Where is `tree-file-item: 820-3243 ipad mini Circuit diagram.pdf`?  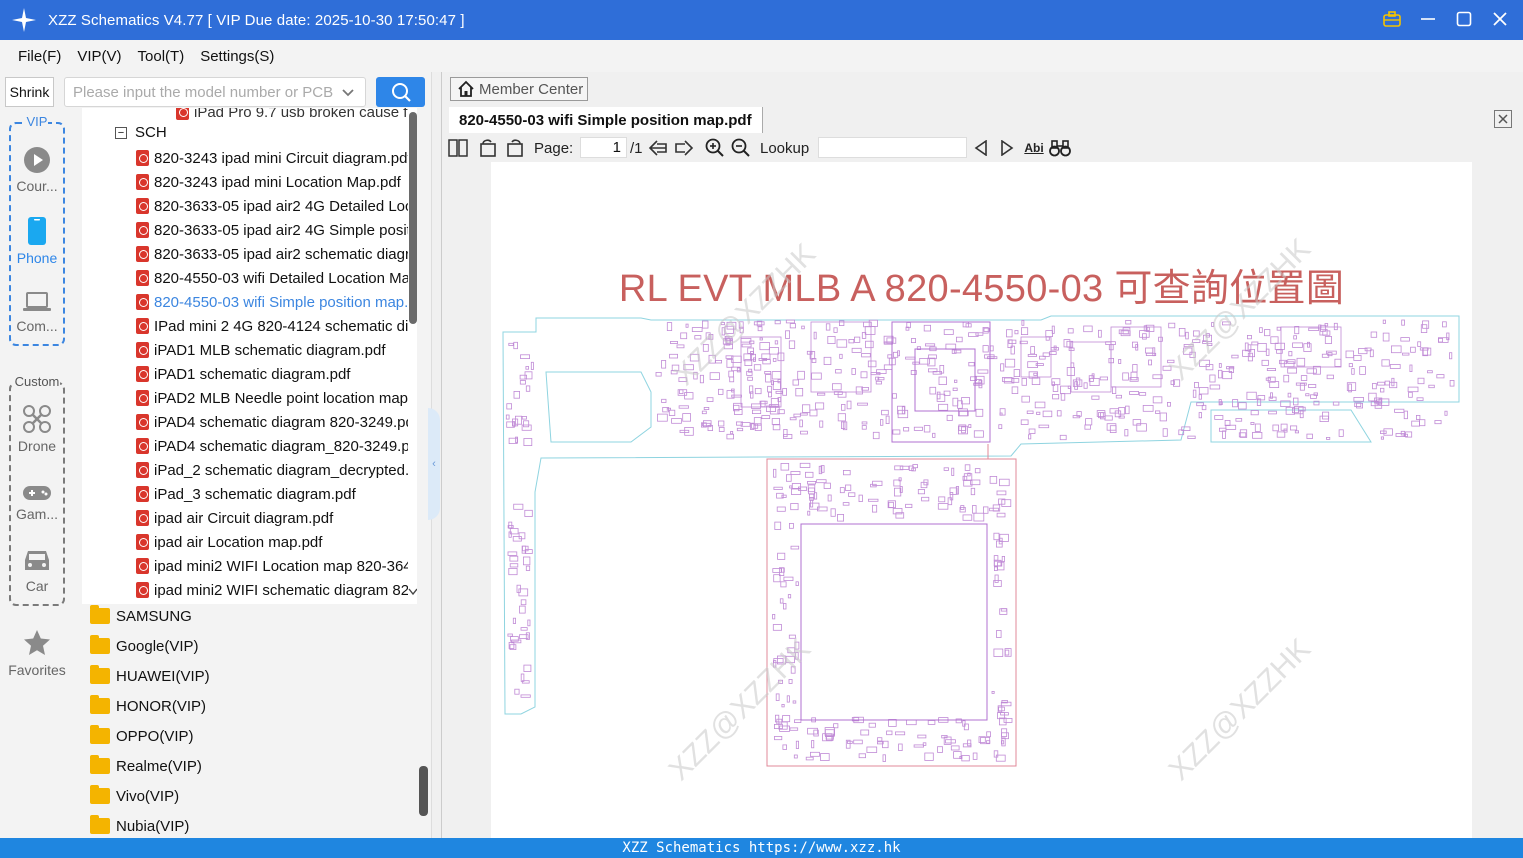 tree-file-item: 820-3243 ipad mini Circuit diagram.pdf is located at coordinates (272, 158).